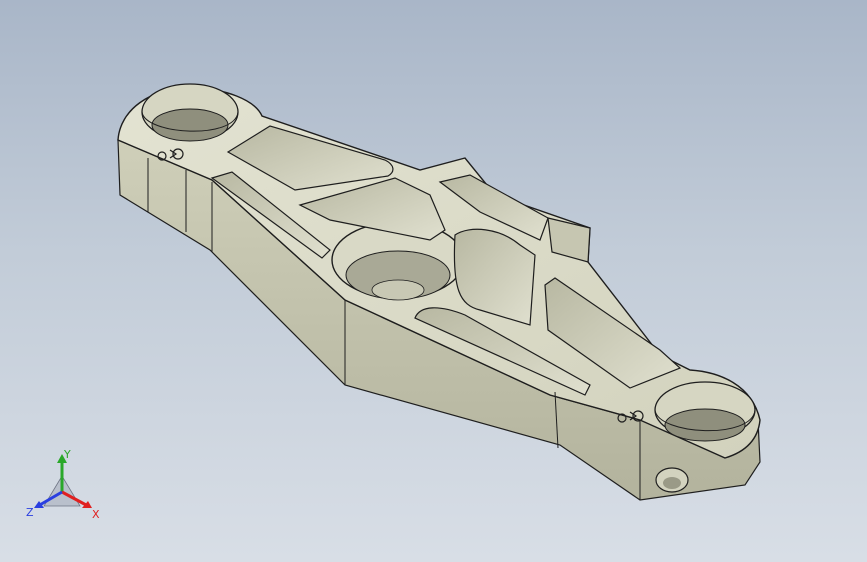  I want to click on left-clamp-bore, so click(190, 112).